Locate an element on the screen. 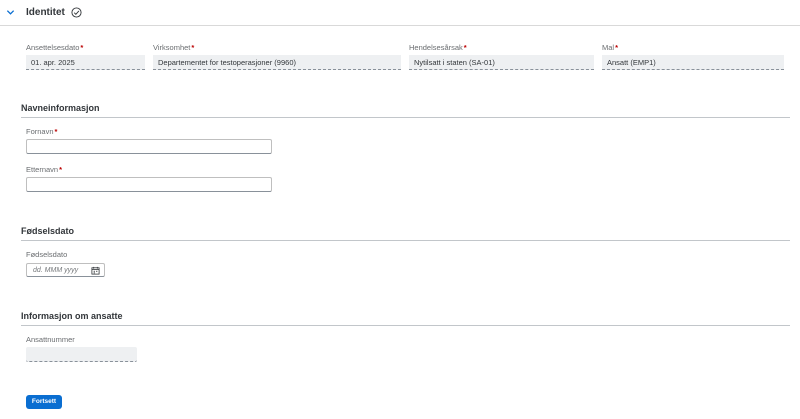 The width and height of the screenshot is (800, 419). section-header-identitet: Identitet is located at coordinates (400, 13).